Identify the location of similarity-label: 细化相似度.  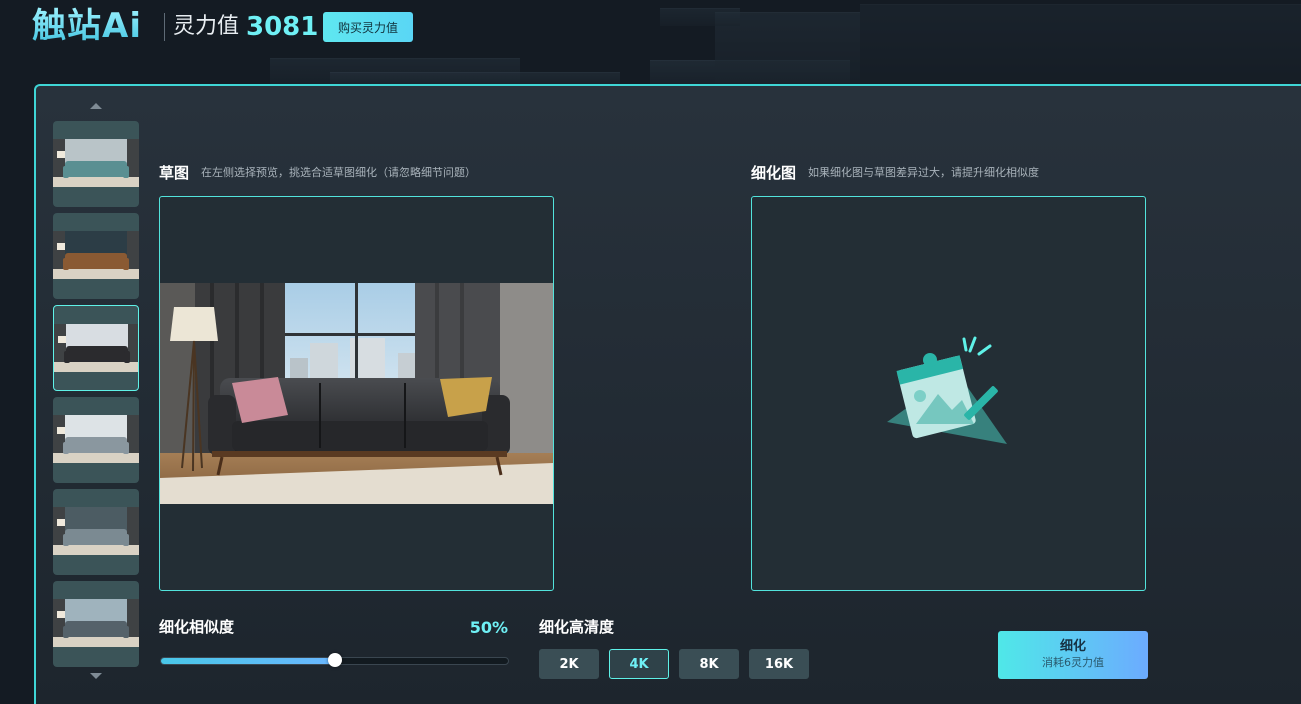
(196, 627).